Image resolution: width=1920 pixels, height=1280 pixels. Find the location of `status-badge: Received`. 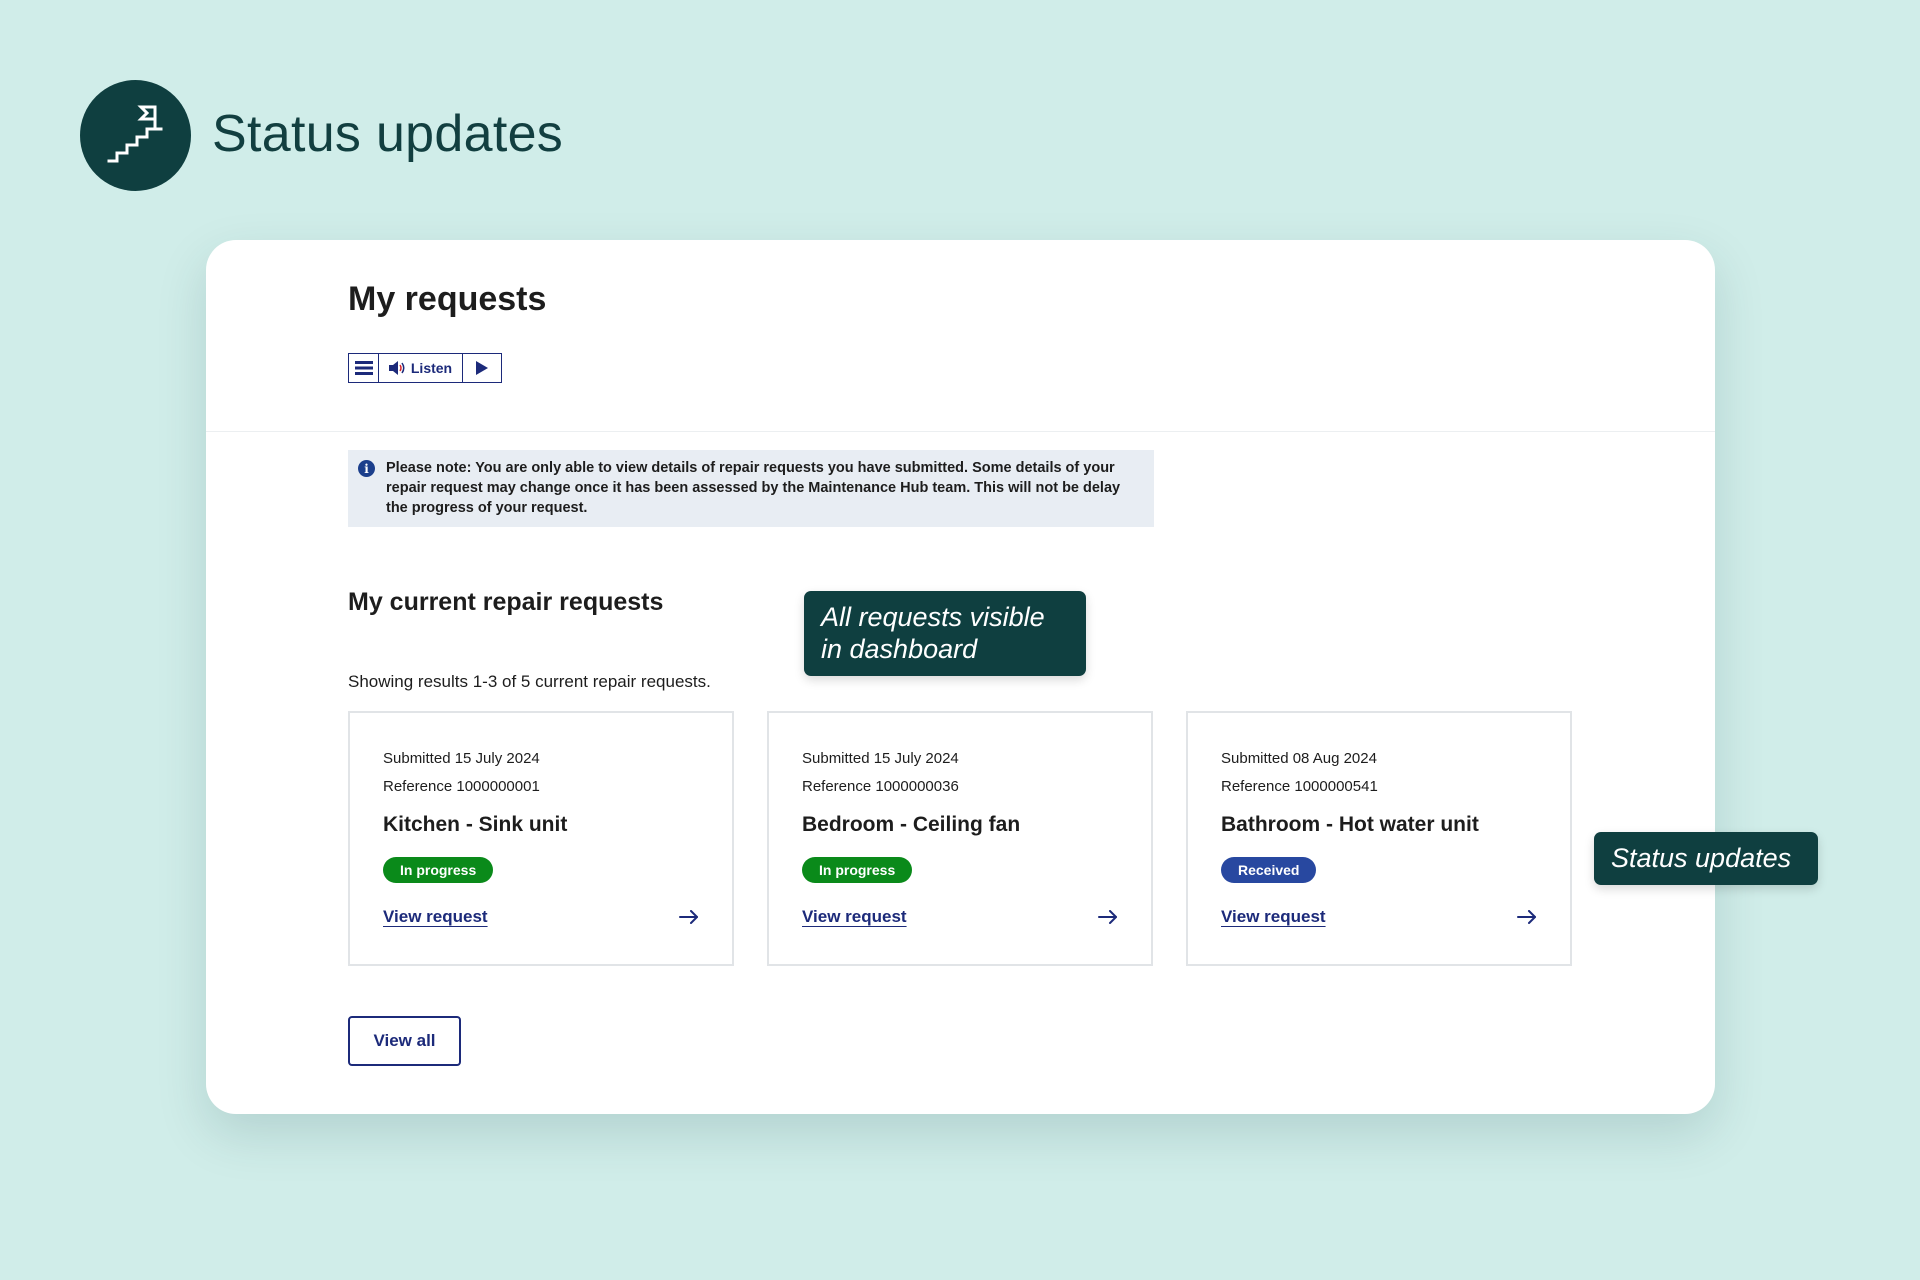

status-badge: Received is located at coordinates (1269, 870).